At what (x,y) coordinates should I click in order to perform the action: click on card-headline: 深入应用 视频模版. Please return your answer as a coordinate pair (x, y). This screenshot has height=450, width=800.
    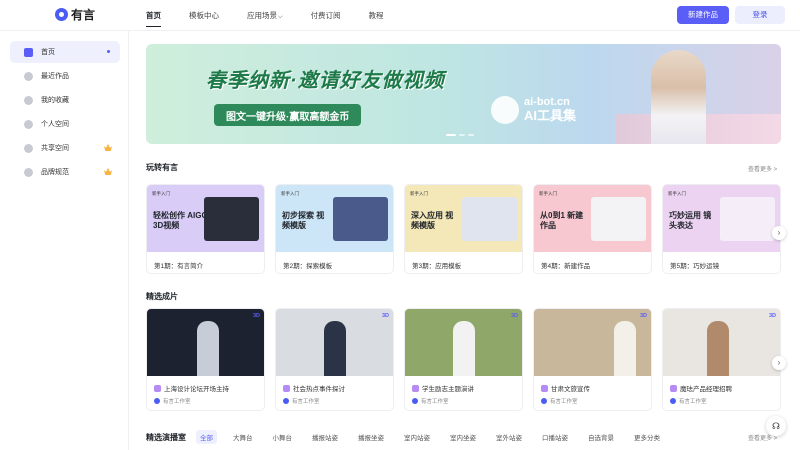
    Looking at the image, I should click on (432, 220).